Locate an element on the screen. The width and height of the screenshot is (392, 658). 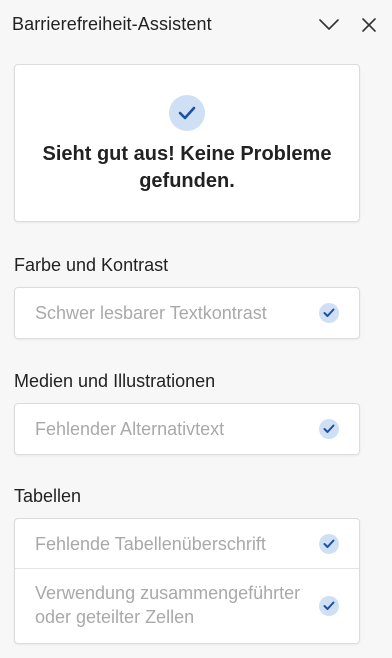
section-heading-tables: Tabellen is located at coordinates (48, 496).